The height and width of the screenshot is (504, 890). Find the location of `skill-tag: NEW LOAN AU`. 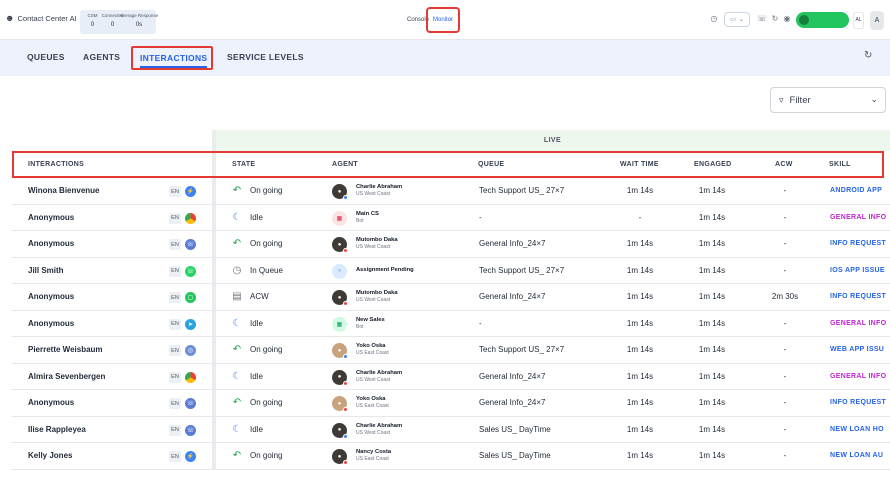

skill-tag: NEW LOAN AU is located at coordinates (860, 456).